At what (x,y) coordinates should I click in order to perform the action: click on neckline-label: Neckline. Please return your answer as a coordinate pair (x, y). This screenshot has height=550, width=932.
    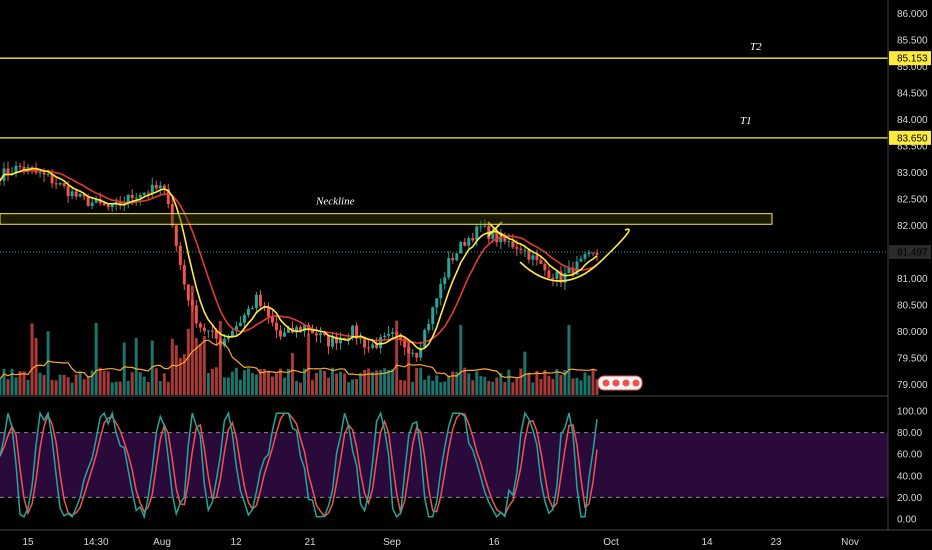
    Looking at the image, I should click on (335, 202).